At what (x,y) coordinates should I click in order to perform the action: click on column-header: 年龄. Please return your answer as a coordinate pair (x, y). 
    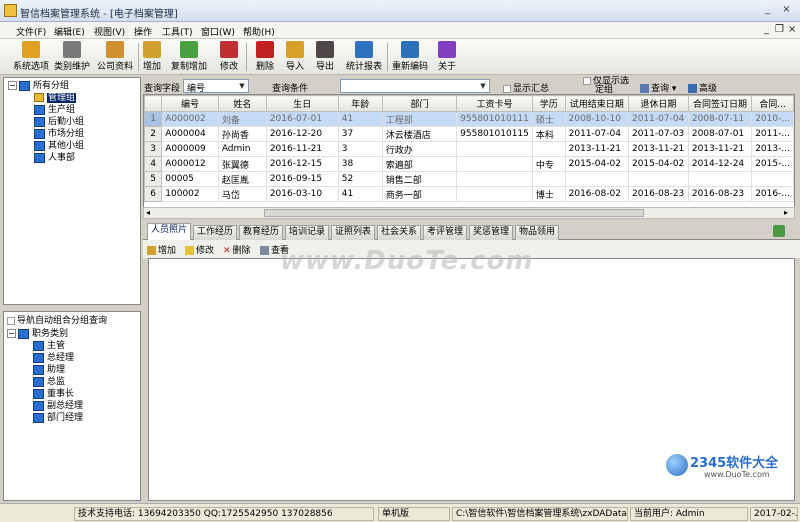
    Looking at the image, I should click on (360, 103).